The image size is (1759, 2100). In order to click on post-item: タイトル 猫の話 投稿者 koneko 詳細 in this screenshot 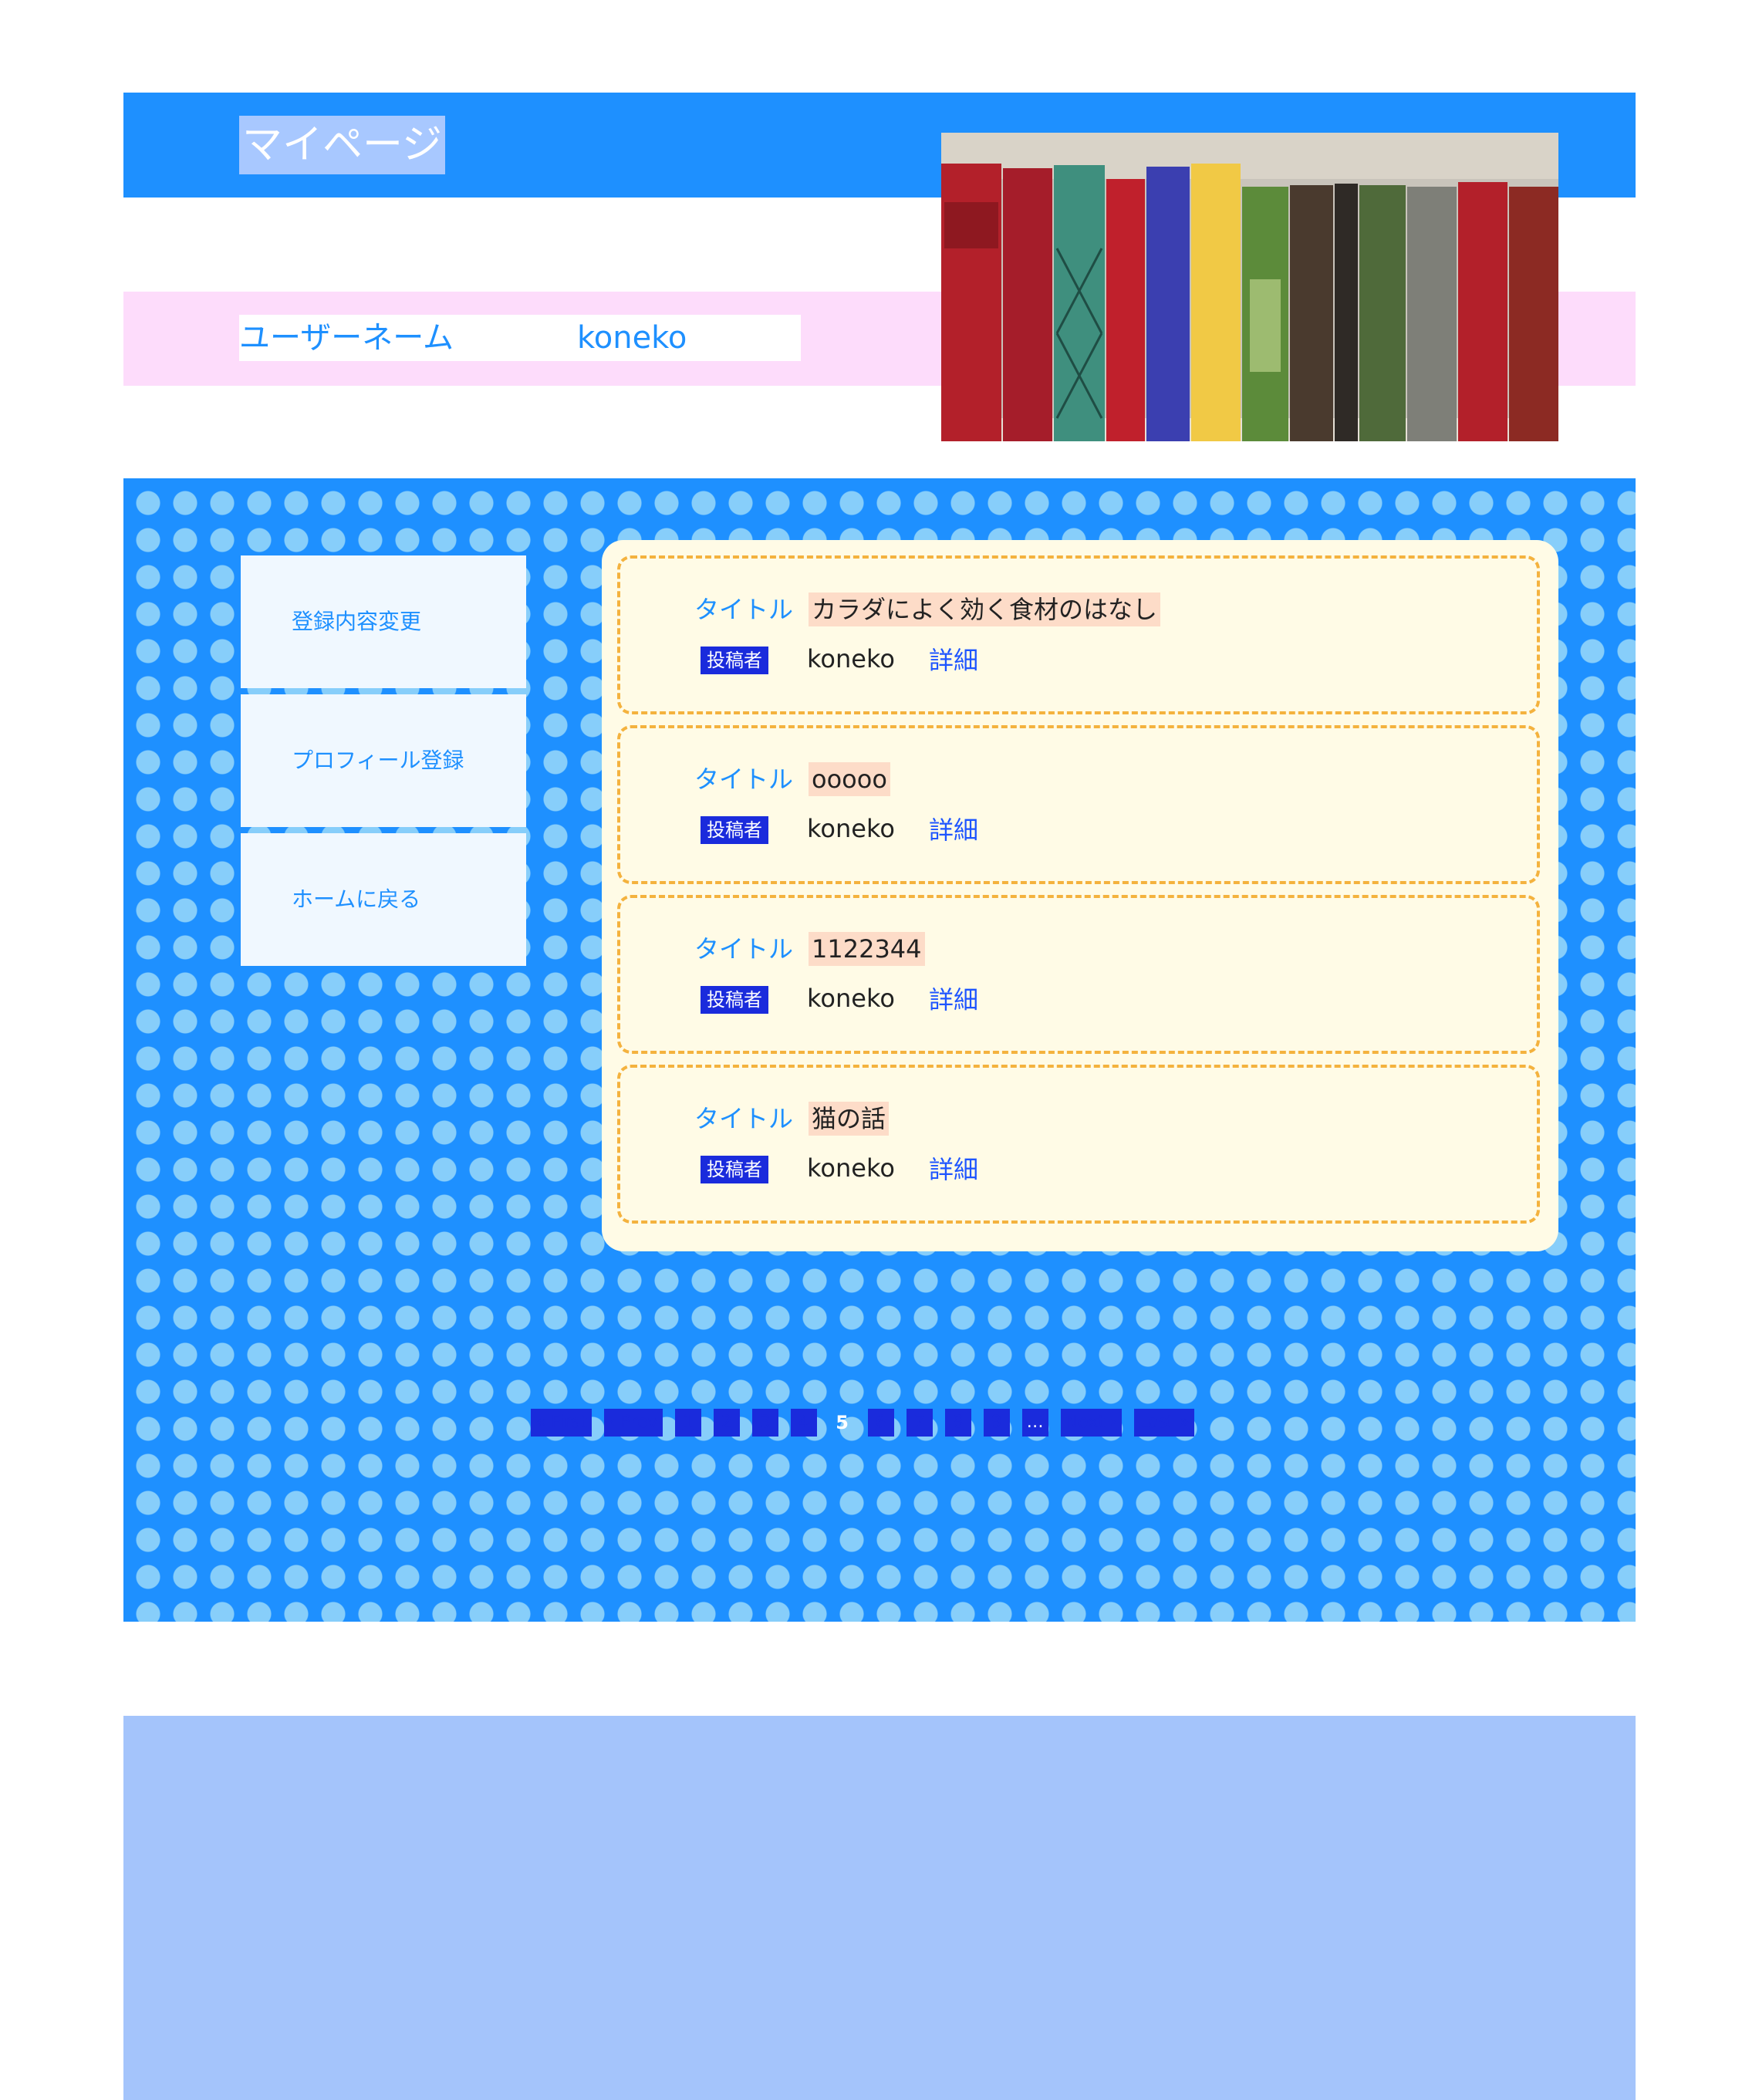, I will do `click(1078, 1144)`.